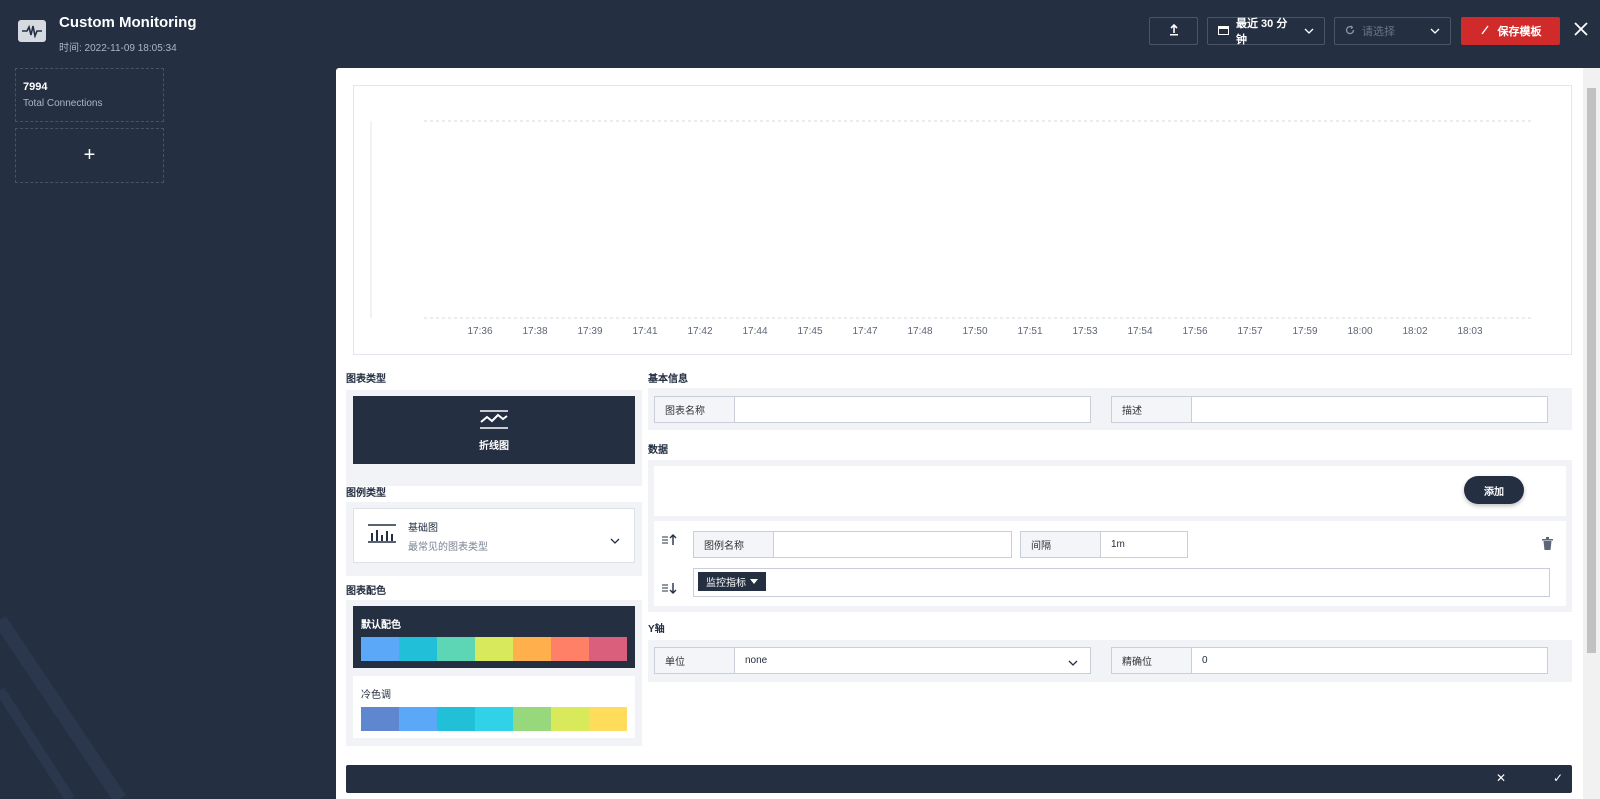 This screenshot has height=799, width=1600. I want to click on stat-card: 7994 Total Connections, so click(89, 95).